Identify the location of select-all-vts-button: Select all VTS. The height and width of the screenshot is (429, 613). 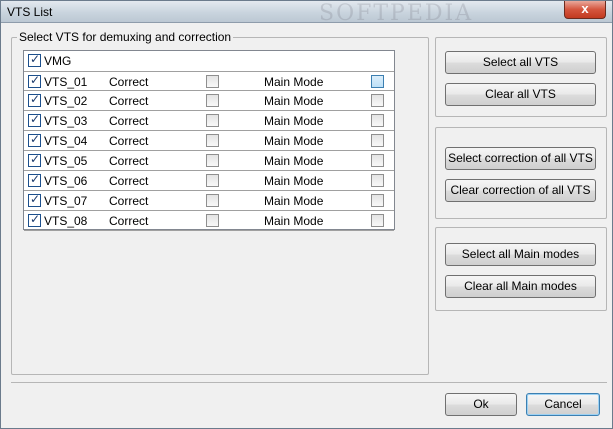
(520, 62).